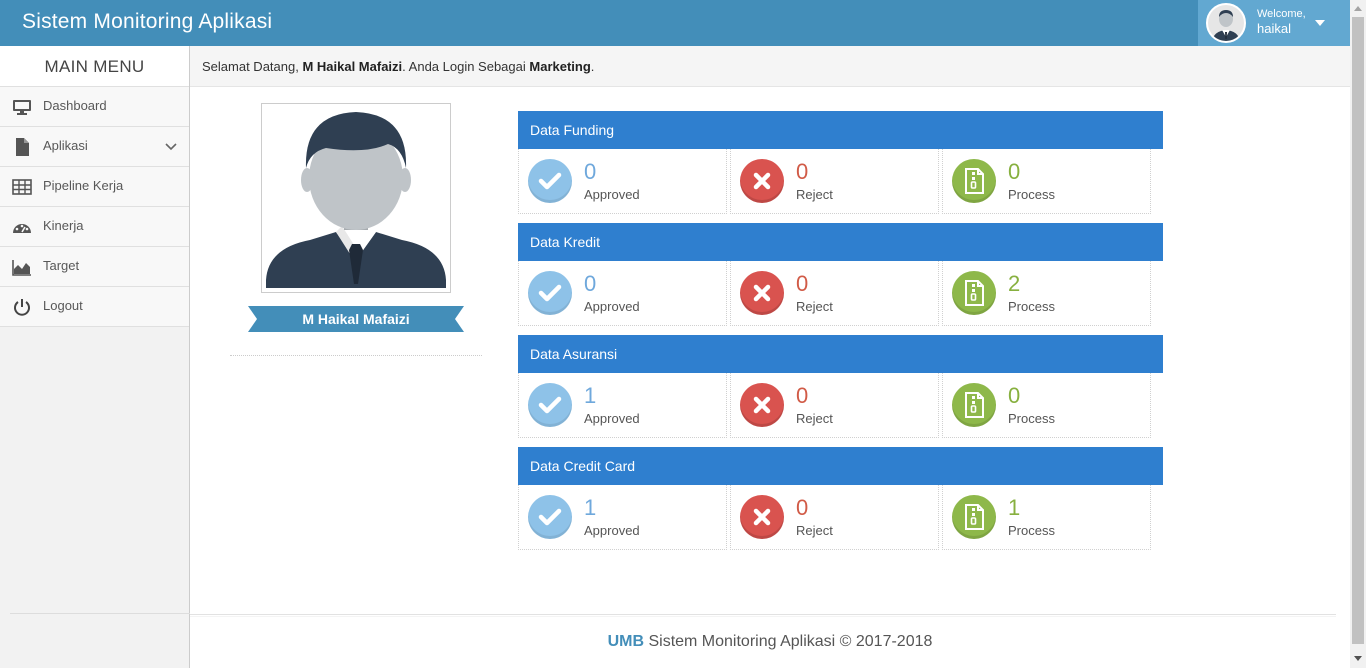 This screenshot has height=668, width=1366. I want to click on footer-divider, so click(763, 615).